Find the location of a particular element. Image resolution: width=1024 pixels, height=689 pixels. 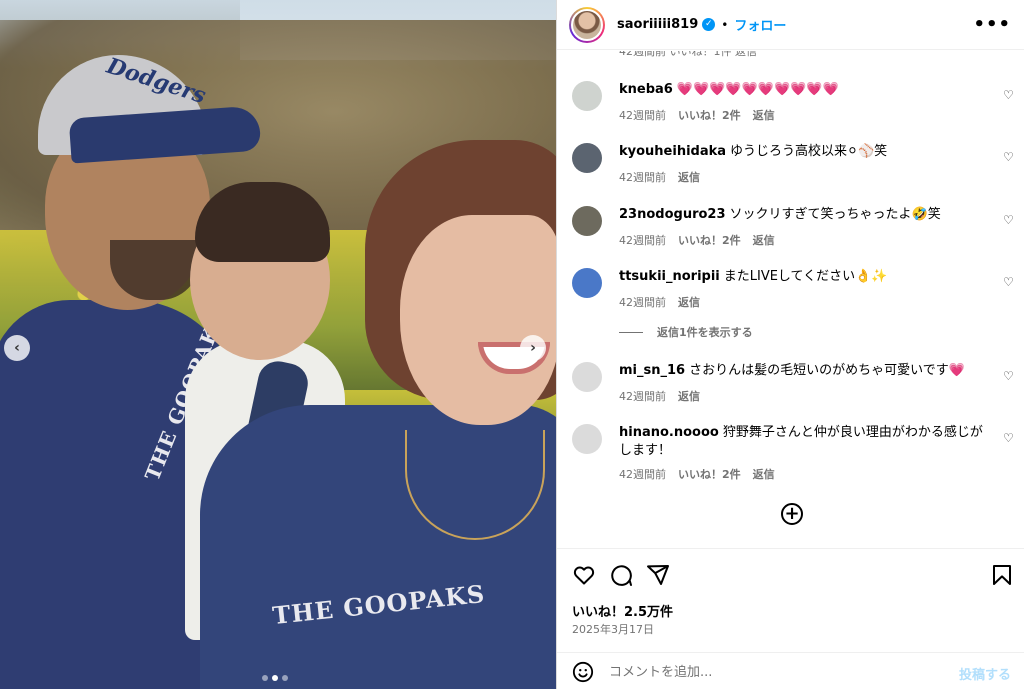

post-comment-button: 投稿する is located at coordinates (985, 673).